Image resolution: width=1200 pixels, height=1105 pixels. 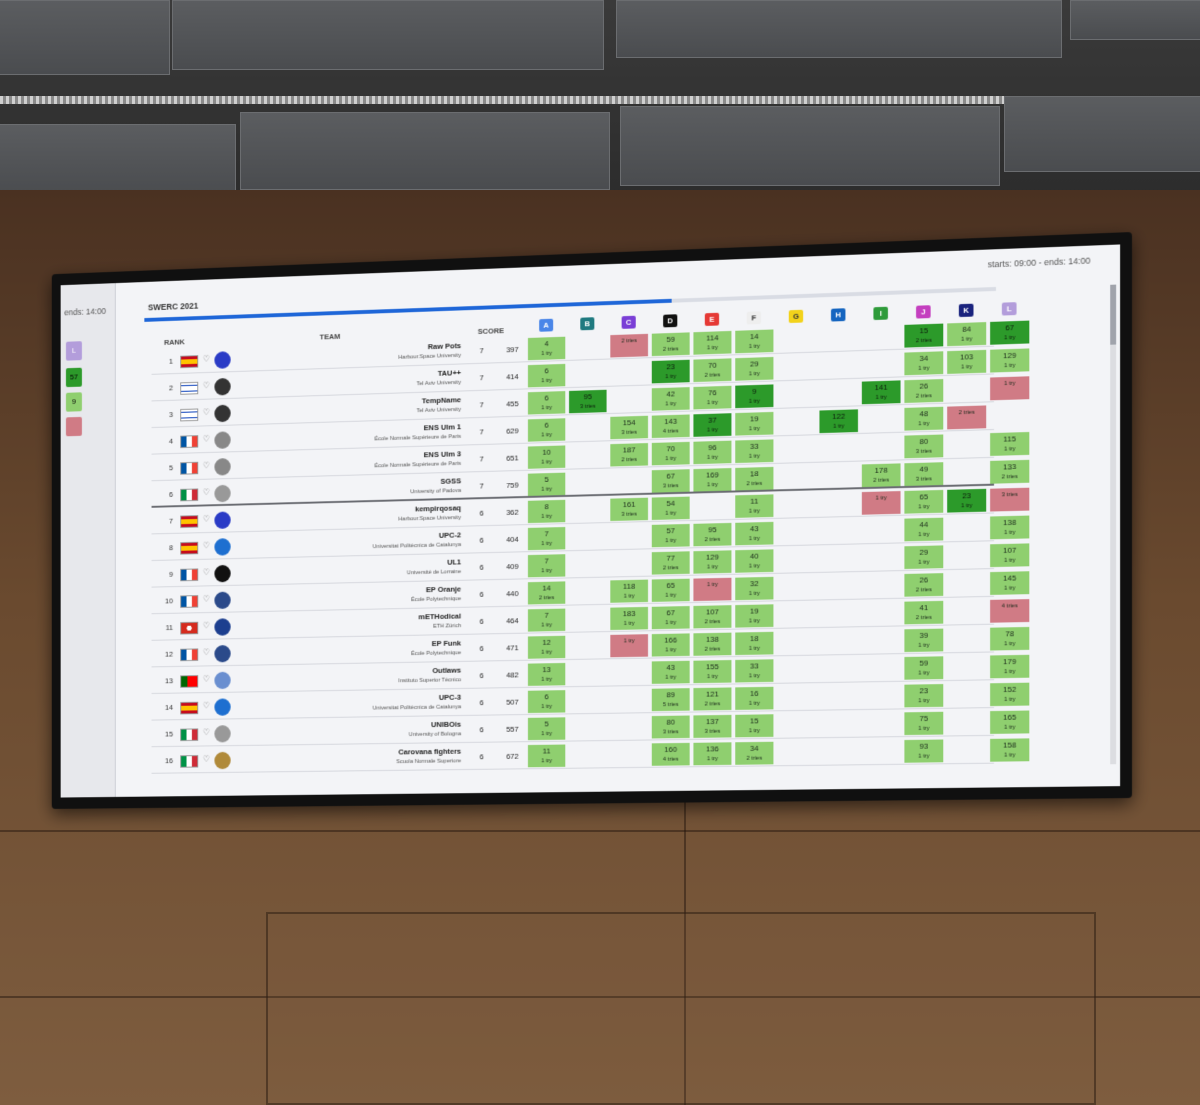 What do you see at coordinates (546, 697) in the screenshot?
I see `solve-time: 6` at bounding box center [546, 697].